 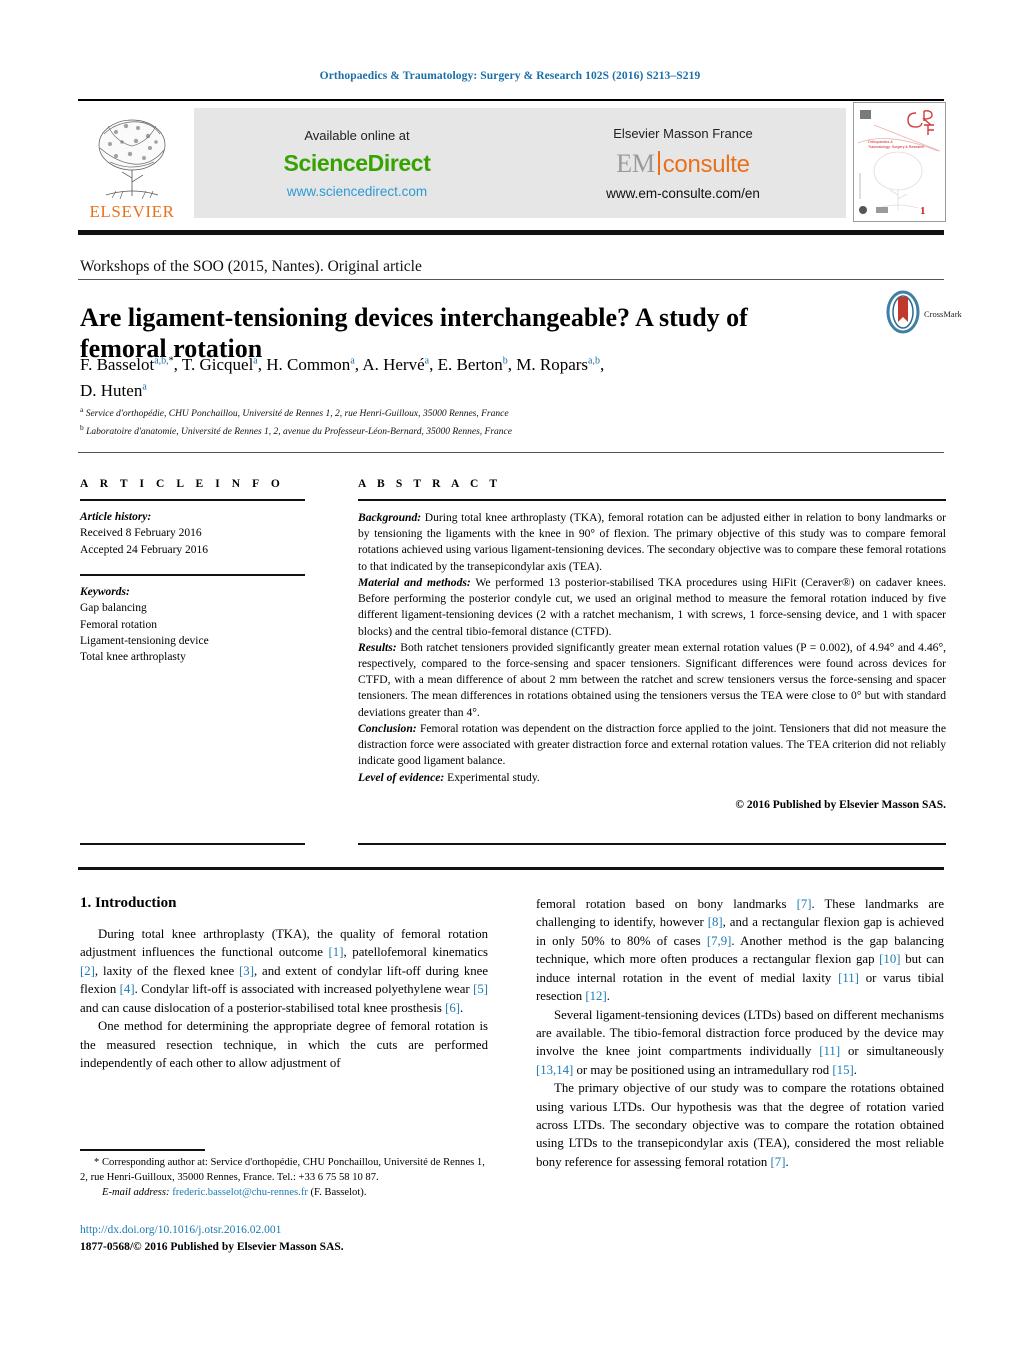 I want to click on sciencedirect-url: www.sciencedirect.com, so click(x=357, y=191).